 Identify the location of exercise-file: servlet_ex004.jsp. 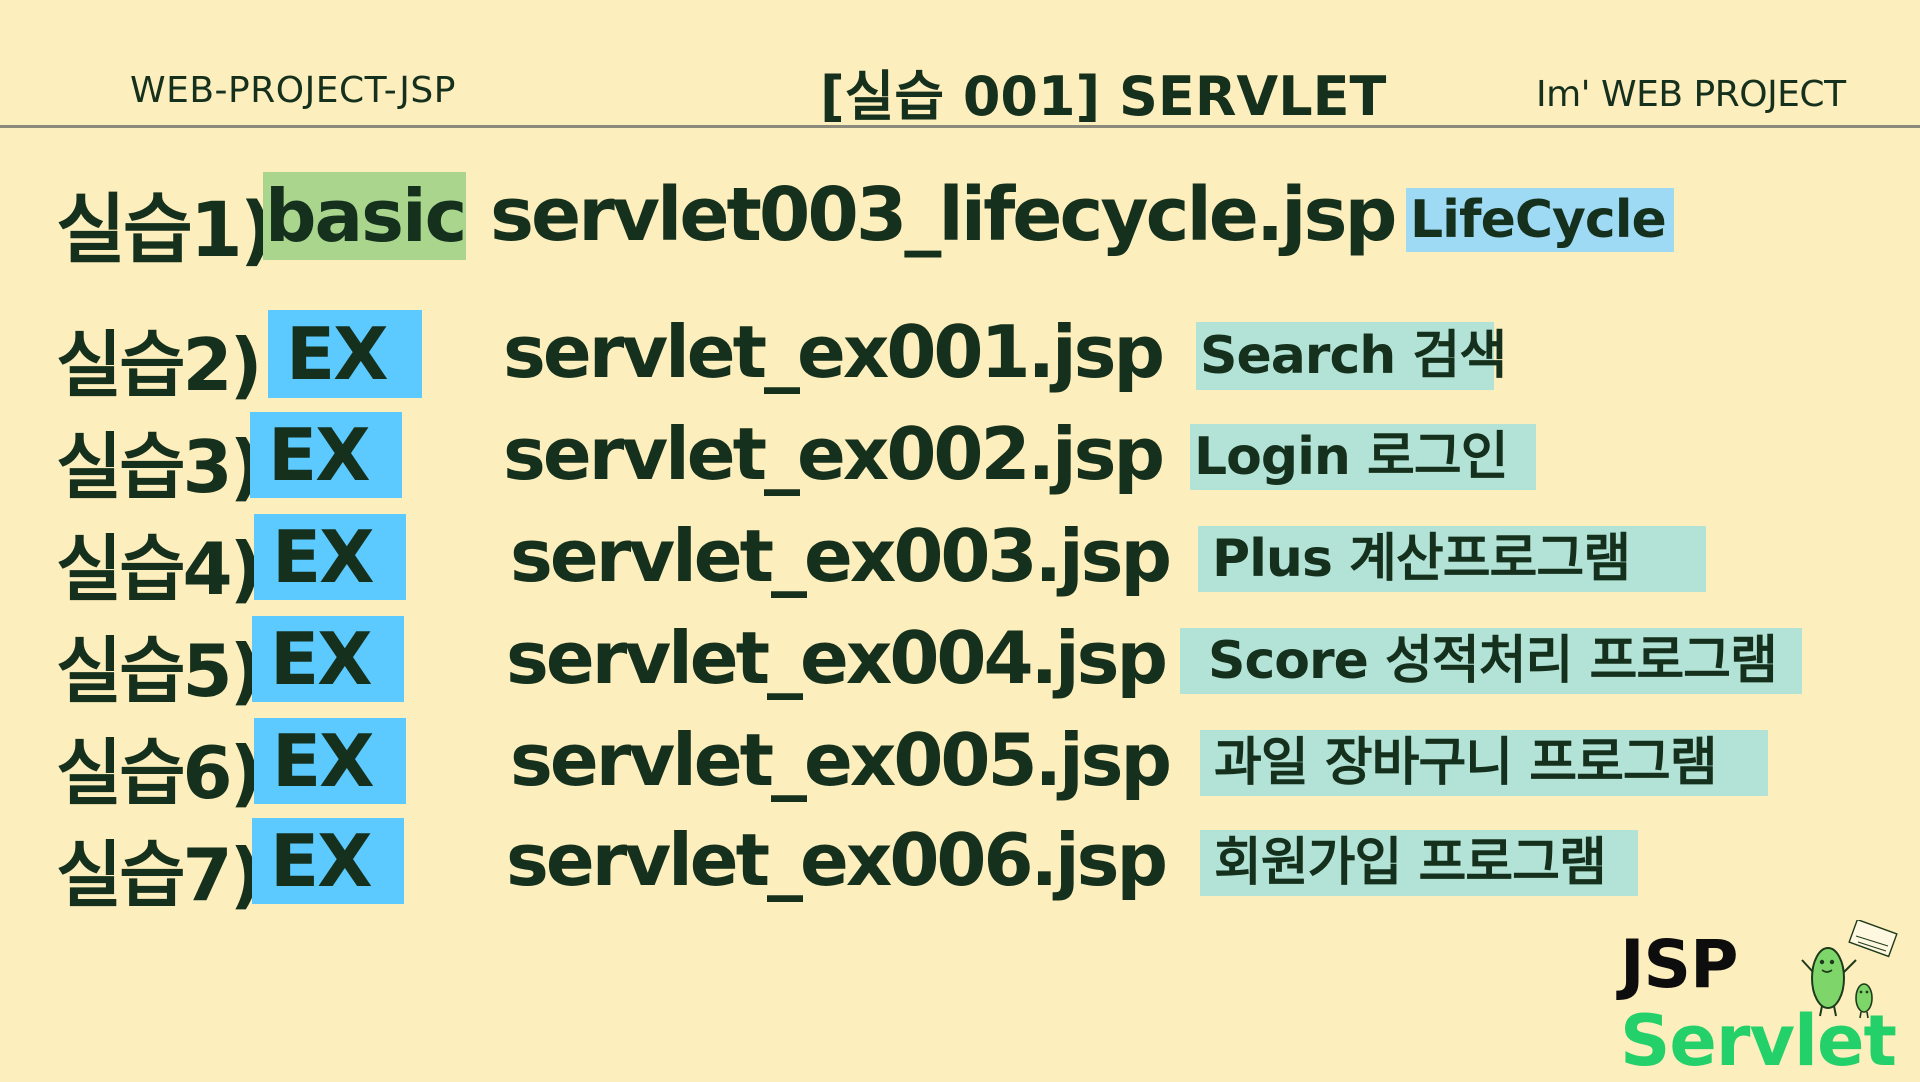
(837, 658).